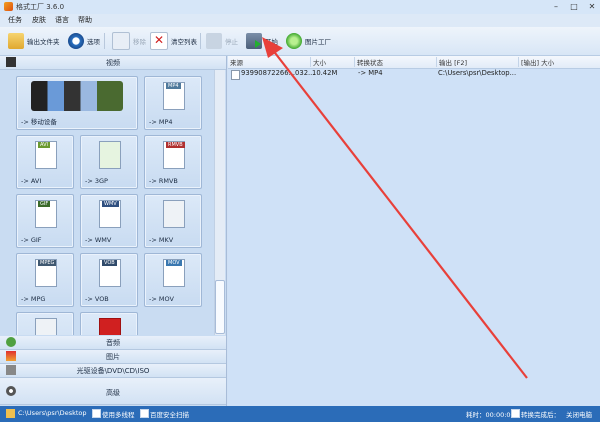 The image size is (600, 422). I want to click on alert-label: 百度安全扫描, so click(169, 415).